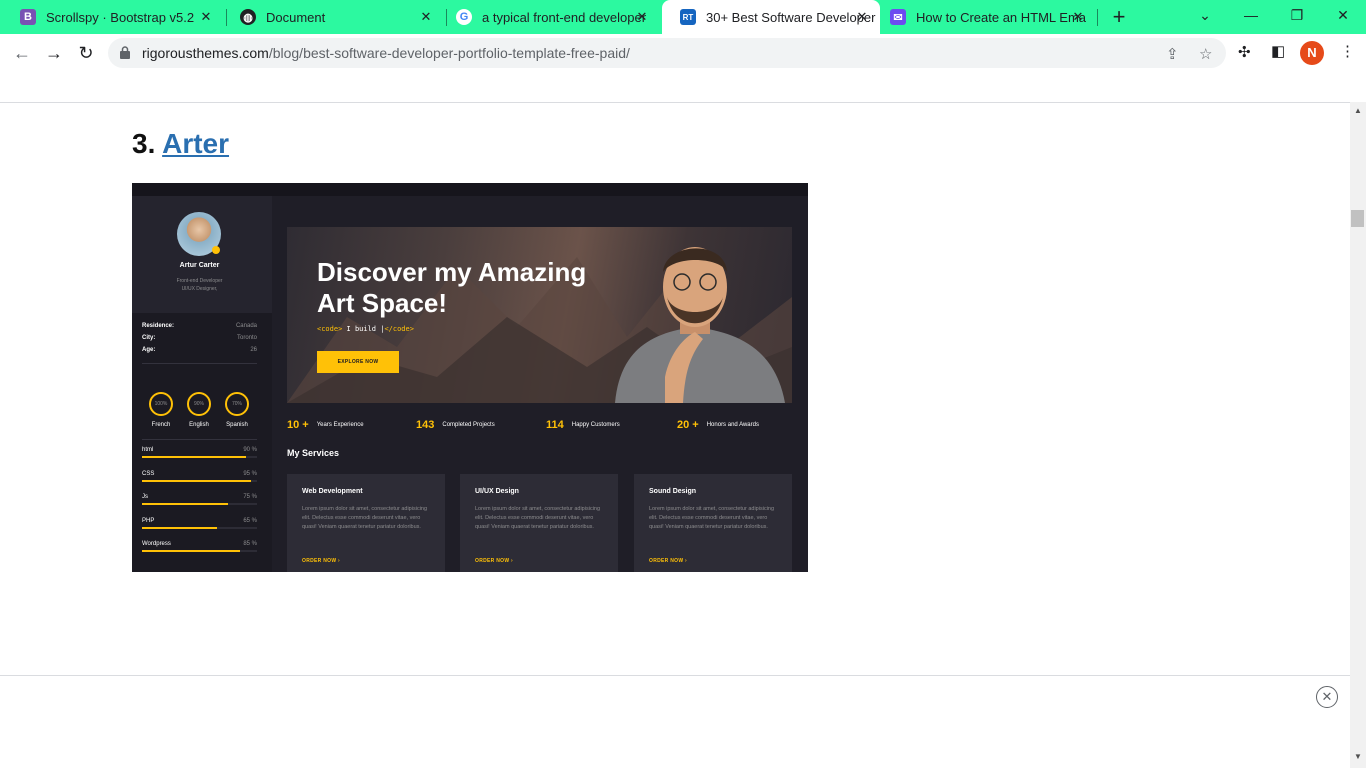 The height and width of the screenshot is (768, 1366). I want to click on profile-avatar: N, so click(1312, 53).